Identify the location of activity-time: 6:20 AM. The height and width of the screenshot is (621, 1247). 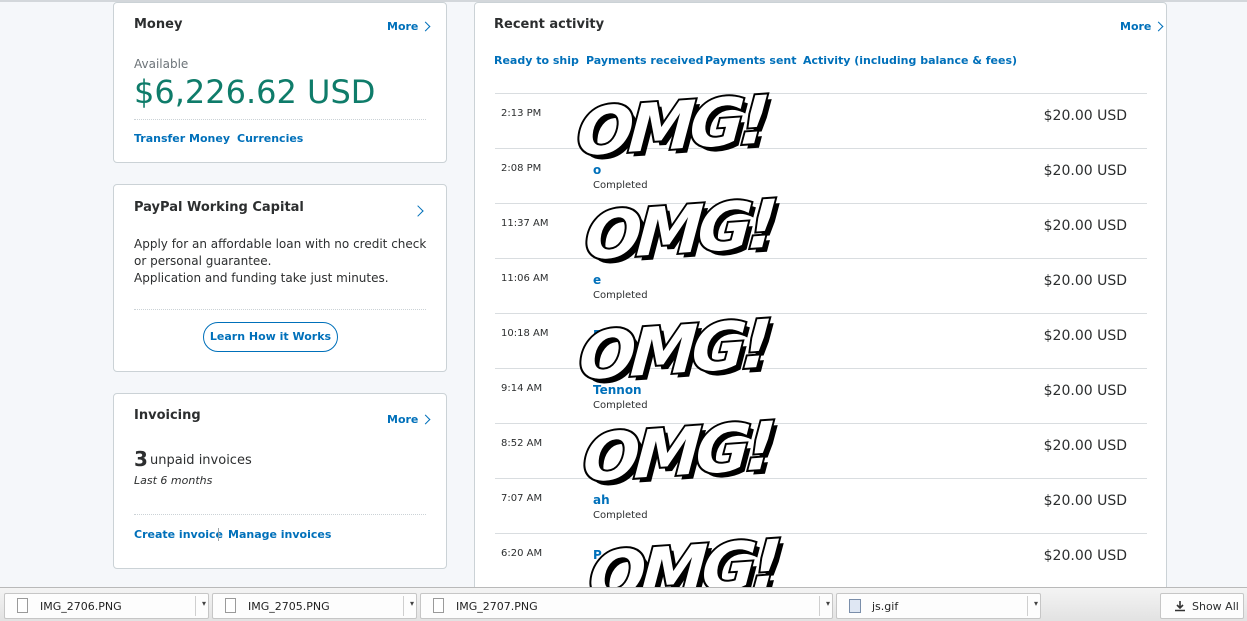
(522, 553).